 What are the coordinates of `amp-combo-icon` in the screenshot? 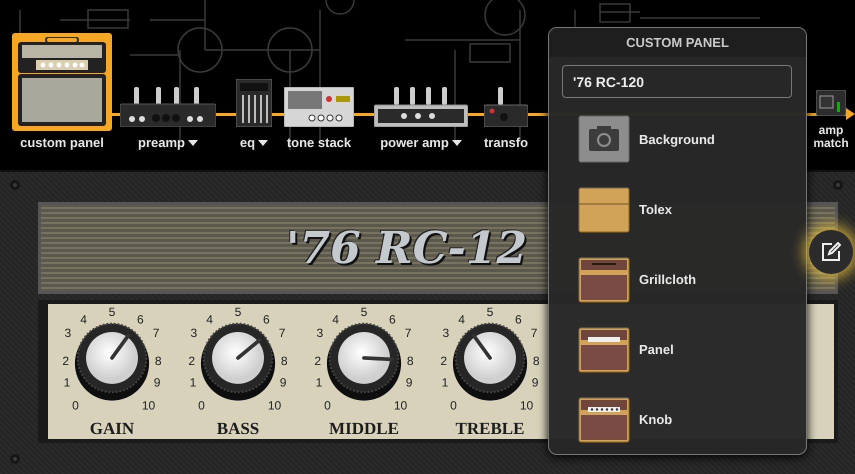 It's located at (62, 82).